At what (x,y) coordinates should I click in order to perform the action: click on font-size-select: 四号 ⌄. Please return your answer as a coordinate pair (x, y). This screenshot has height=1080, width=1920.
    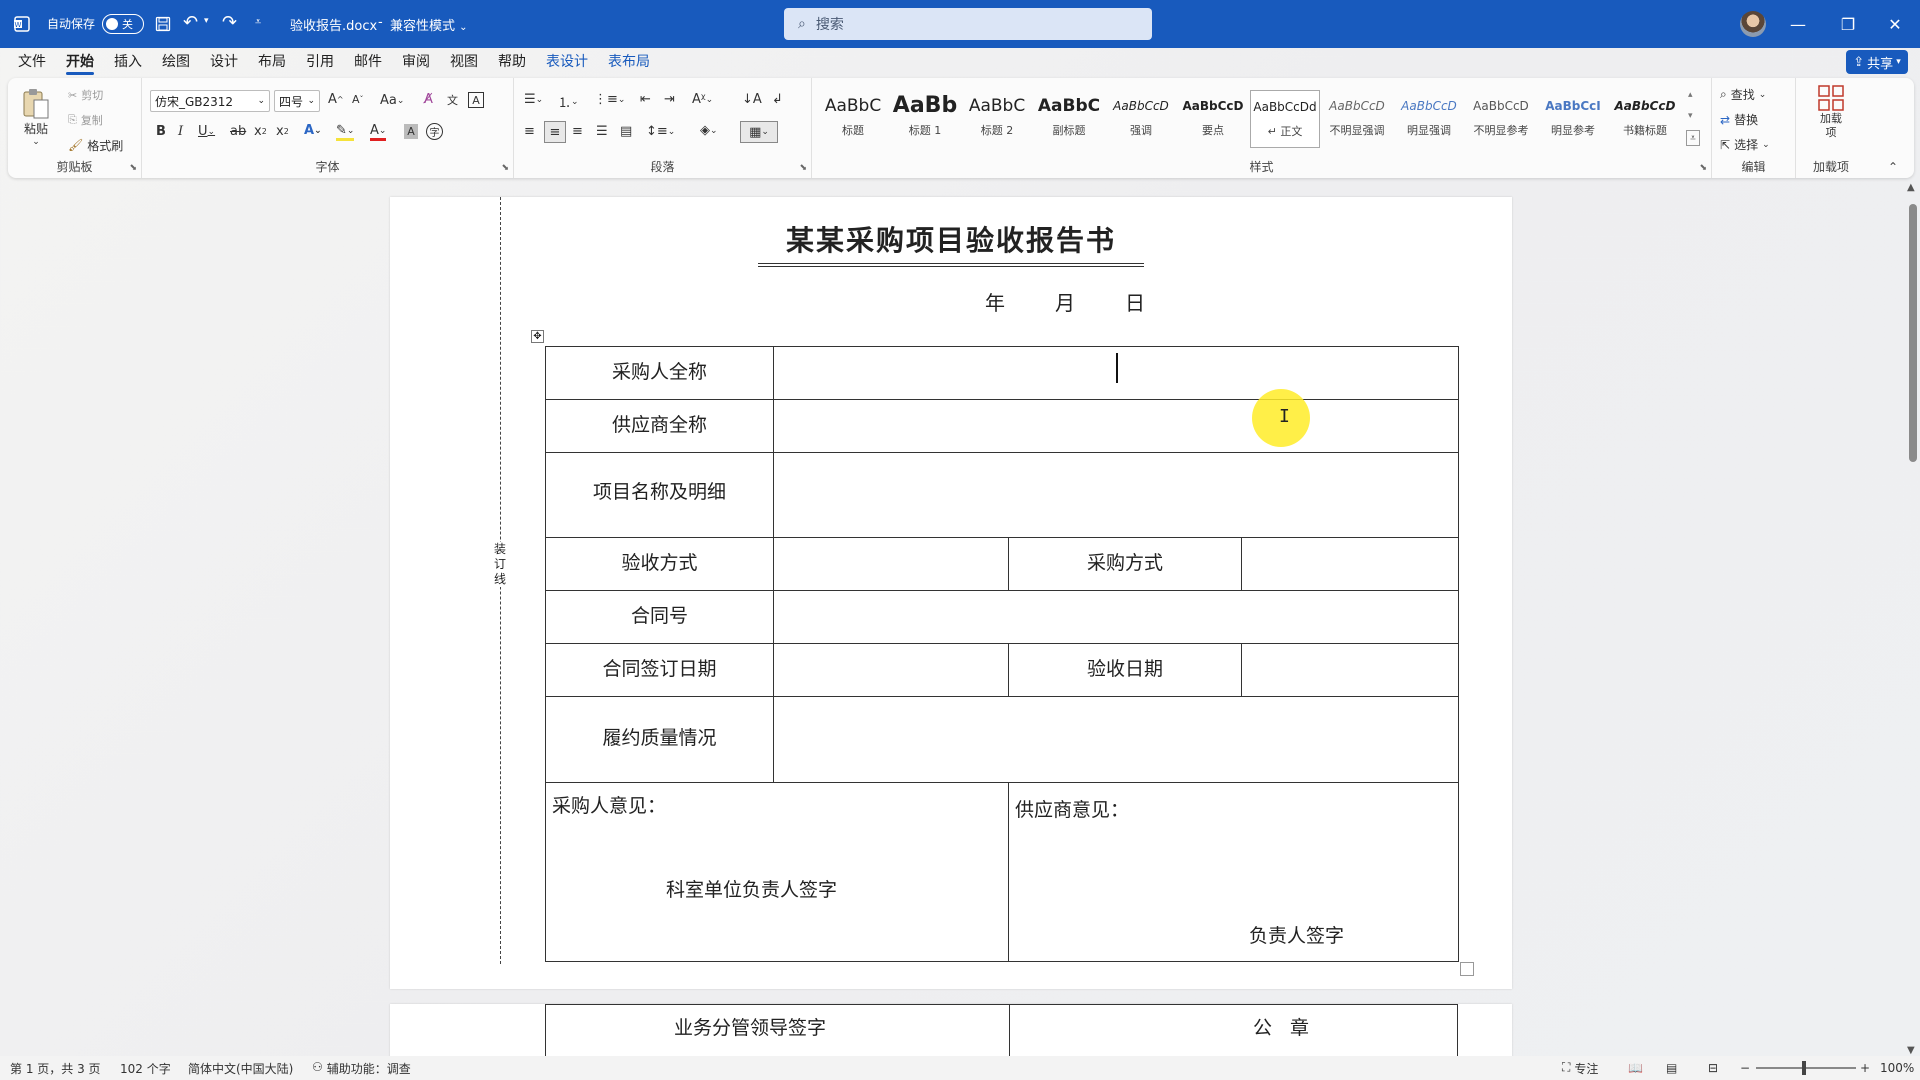
    Looking at the image, I should click on (297, 101).